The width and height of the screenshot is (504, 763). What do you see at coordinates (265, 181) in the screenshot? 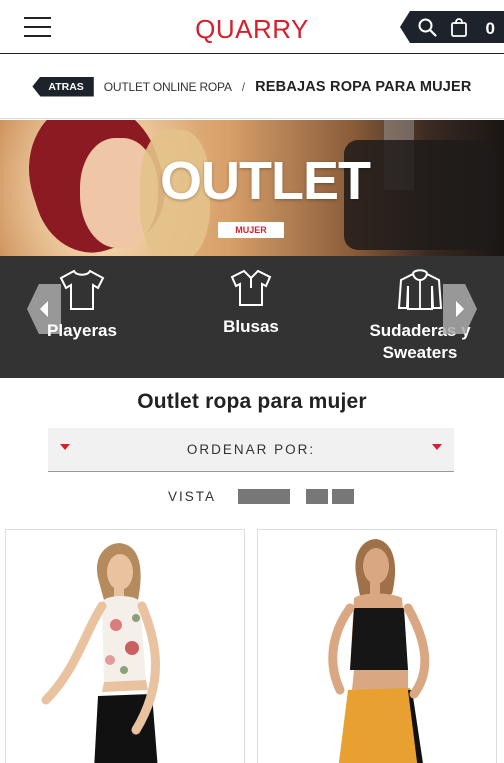
I see `banner-title: OUTLET` at bounding box center [265, 181].